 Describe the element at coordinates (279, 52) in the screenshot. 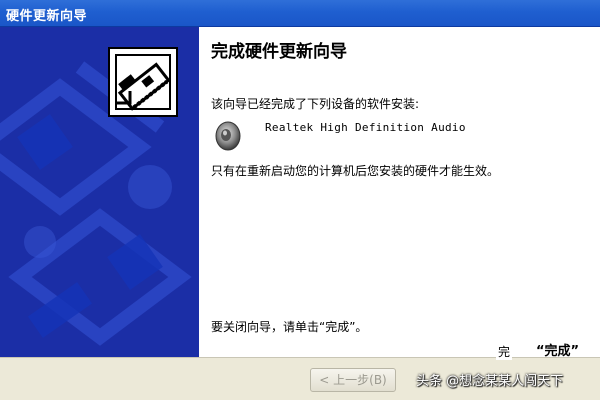

I see `wizard-heading: 完成硬件更新向导` at that location.